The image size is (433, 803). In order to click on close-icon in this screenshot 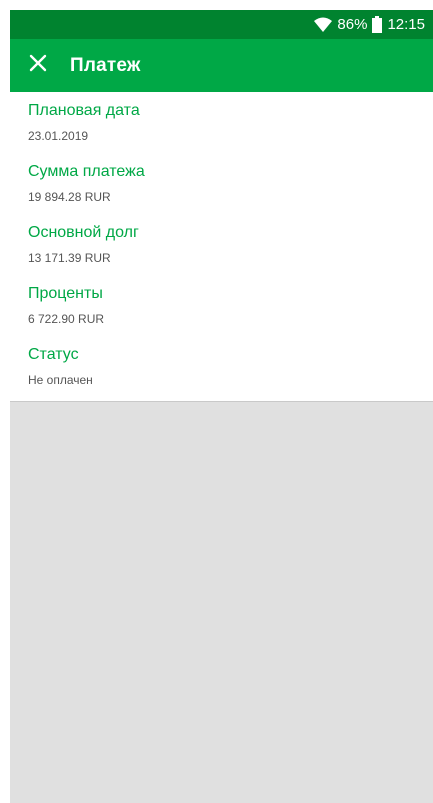, I will do `click(38, 65)`.